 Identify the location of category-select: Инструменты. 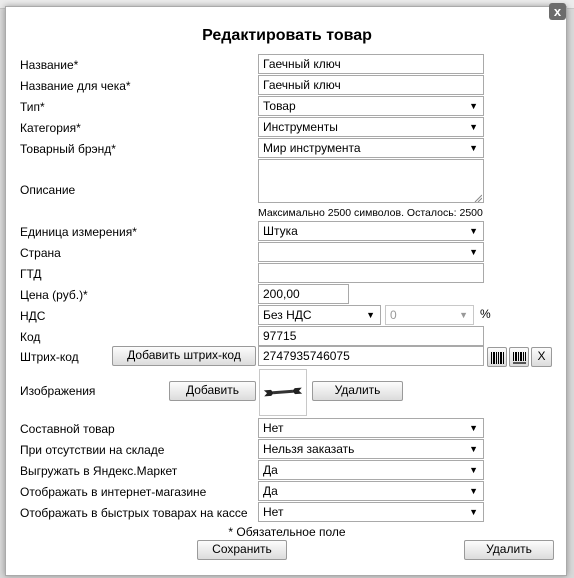
(371, 127).